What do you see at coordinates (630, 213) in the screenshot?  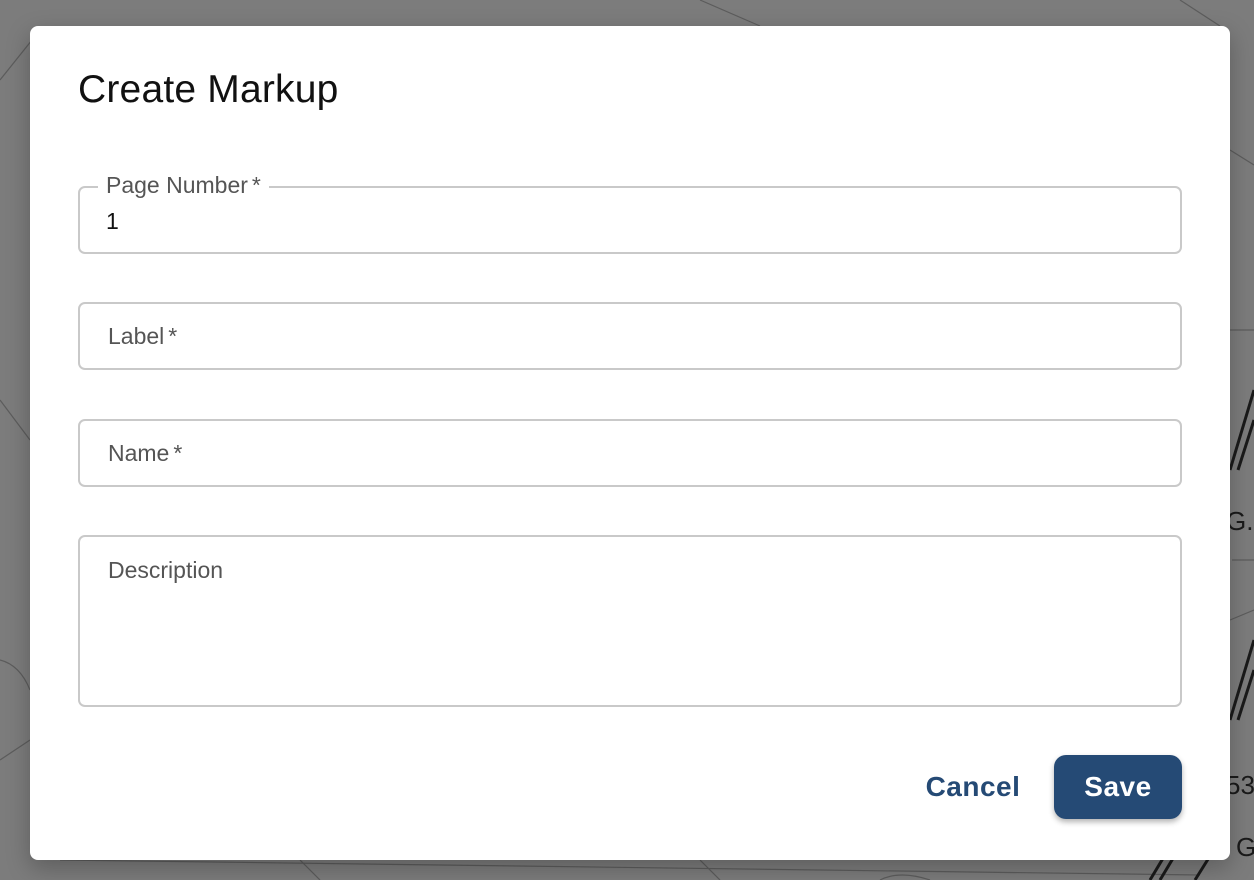 I see `page-number-field: Page Number * 1` at bounding box center [630, 213].